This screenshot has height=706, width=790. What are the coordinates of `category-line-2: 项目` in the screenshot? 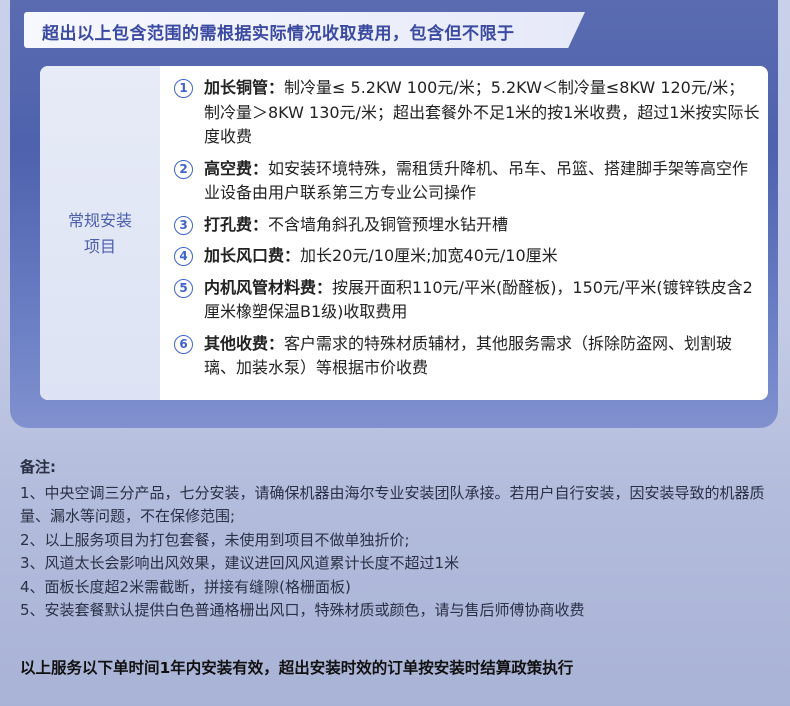 It's located at (99, 246).